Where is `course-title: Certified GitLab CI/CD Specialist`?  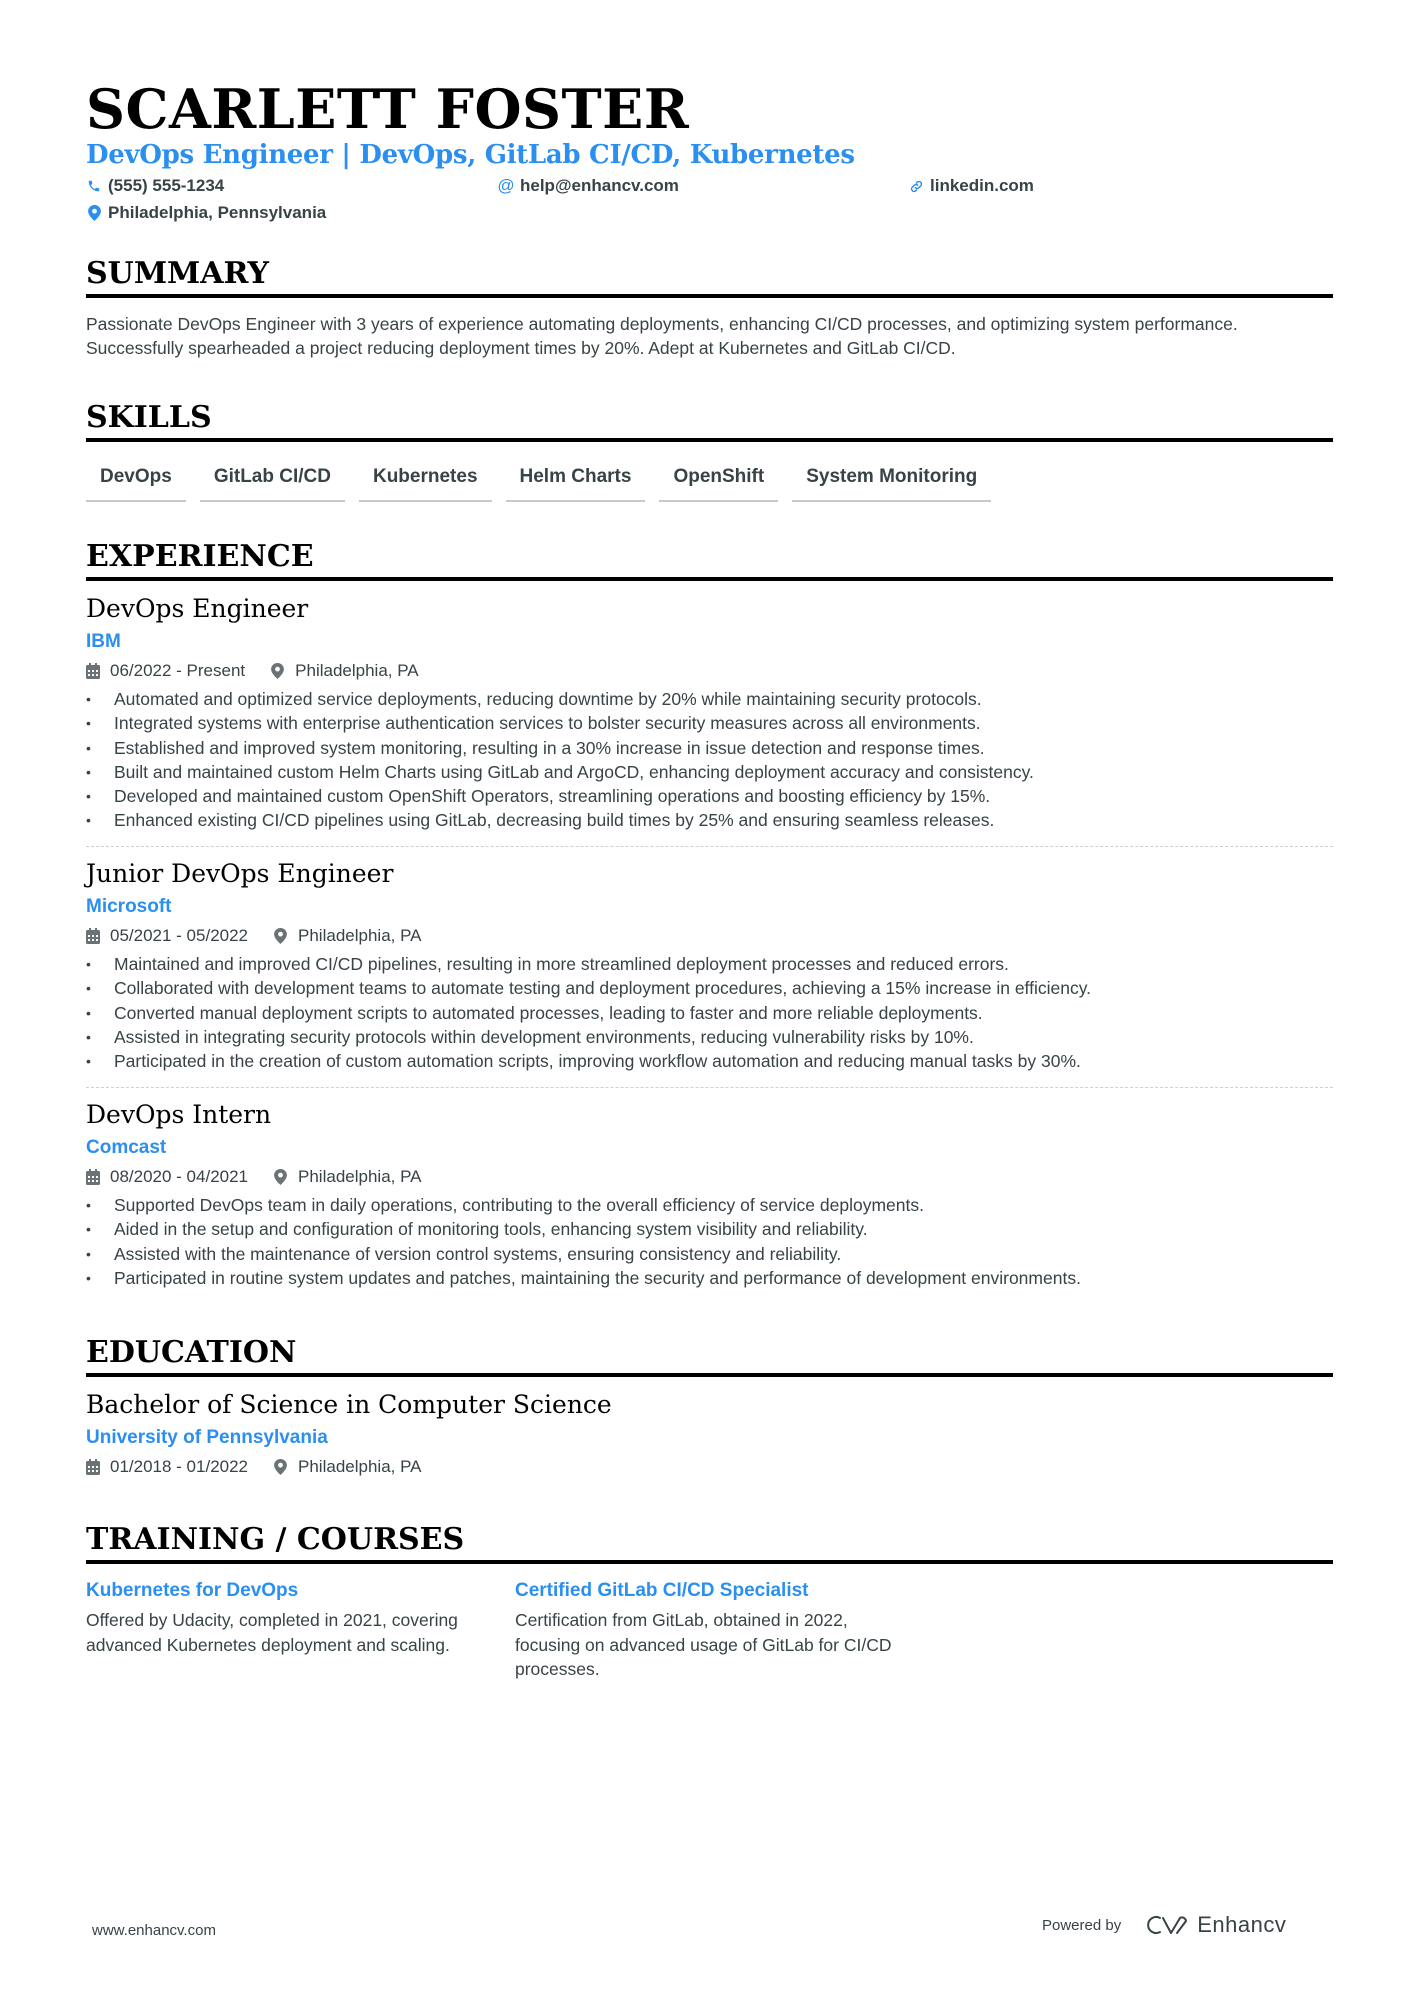 course-title: Certified GitLab CI/CD Specialist is located at coordinates (662, 1590).